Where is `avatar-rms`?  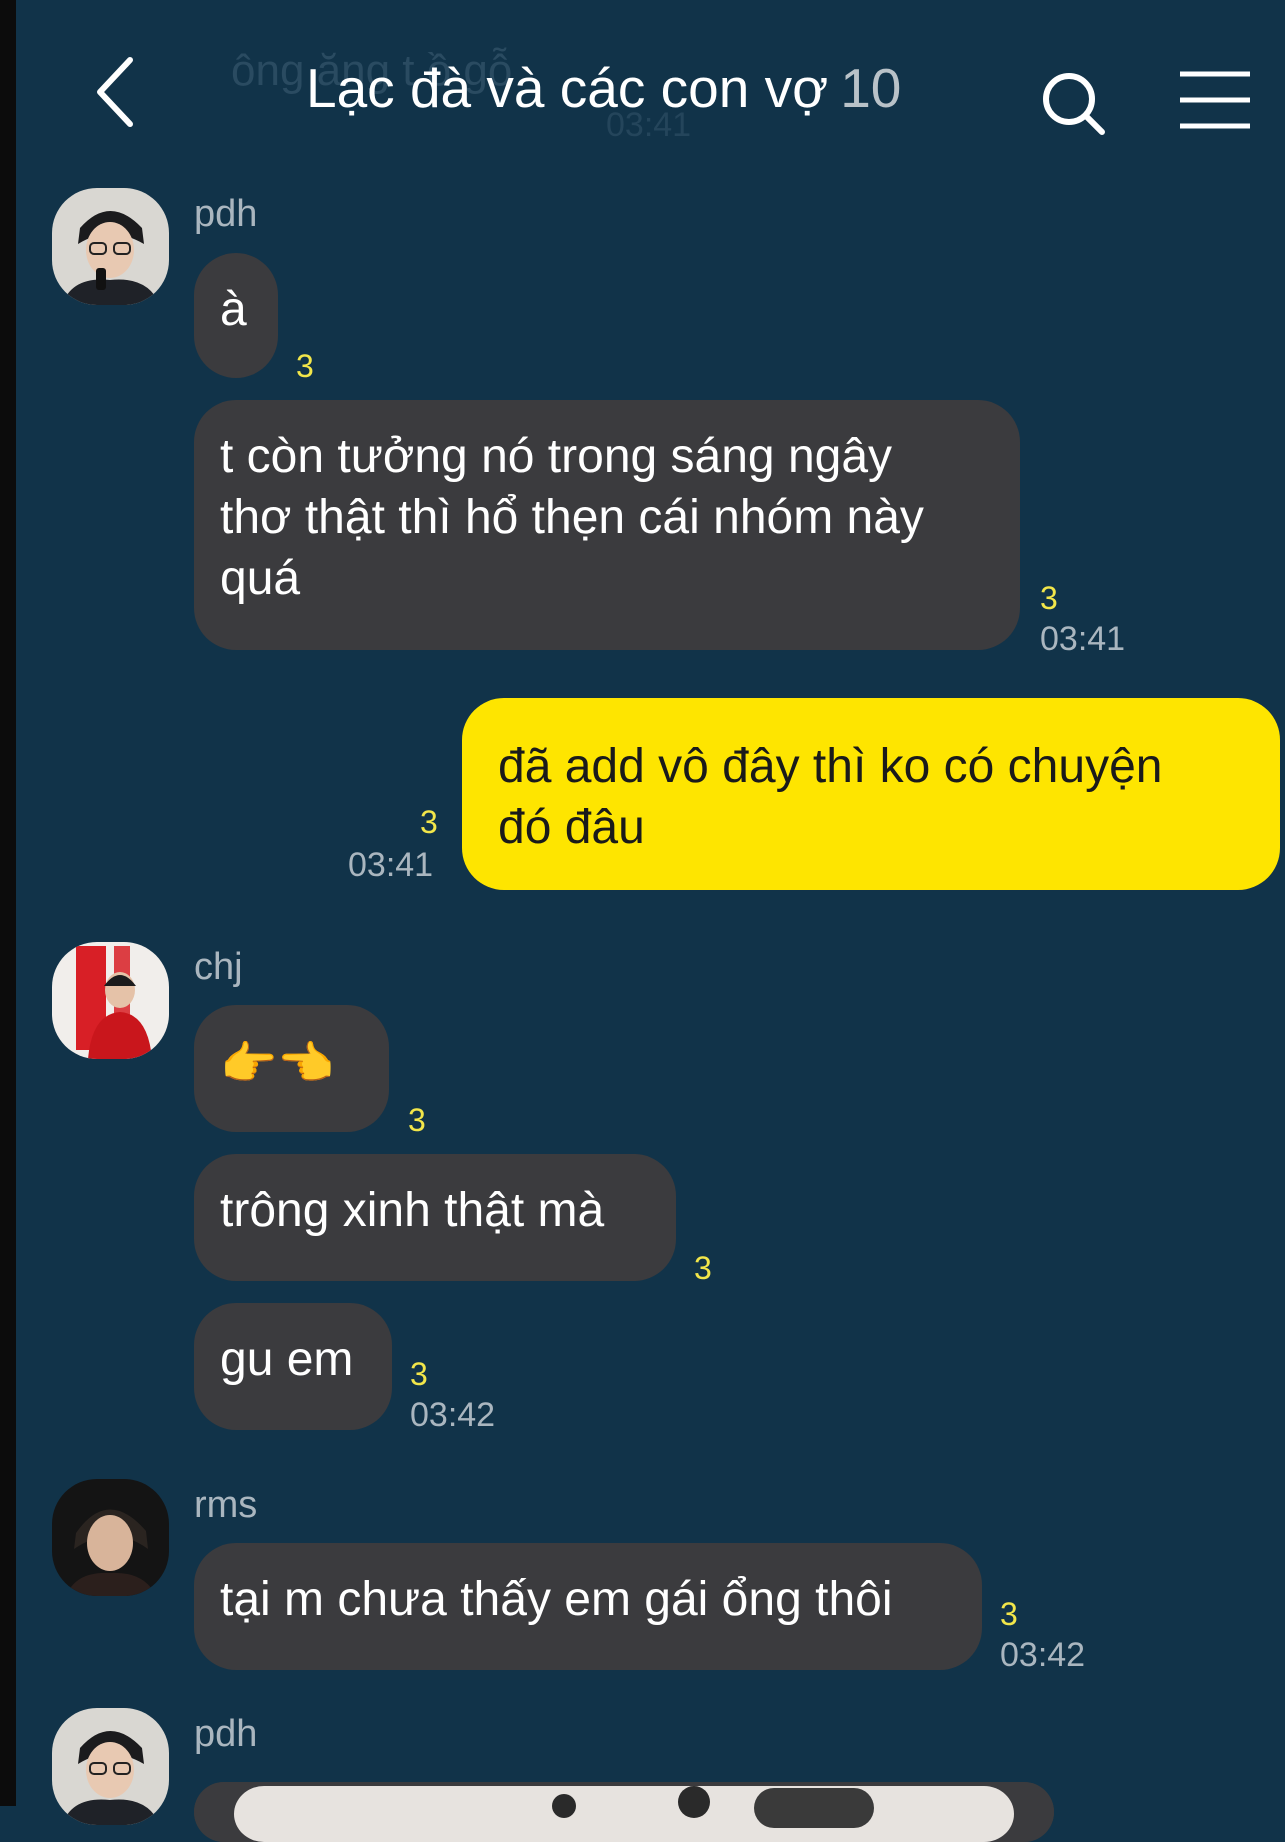
avatar-rms is located at coordinates (110, 1537).